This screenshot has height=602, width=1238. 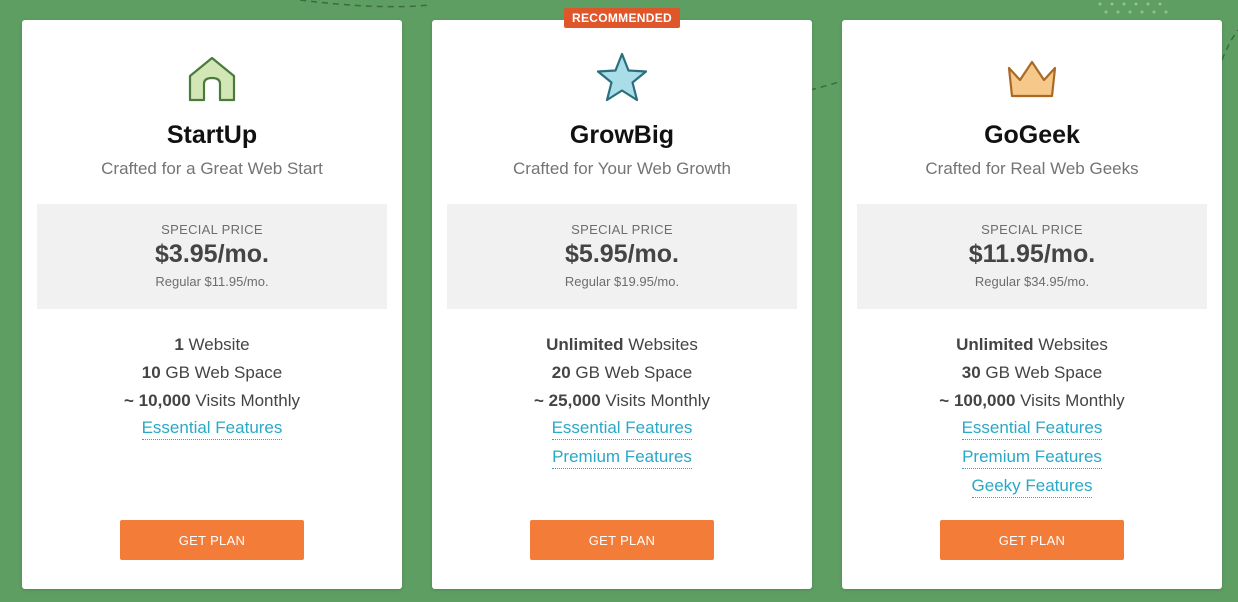 I want to click on special-price: $3.95/mo., so click(x=212, y=254).